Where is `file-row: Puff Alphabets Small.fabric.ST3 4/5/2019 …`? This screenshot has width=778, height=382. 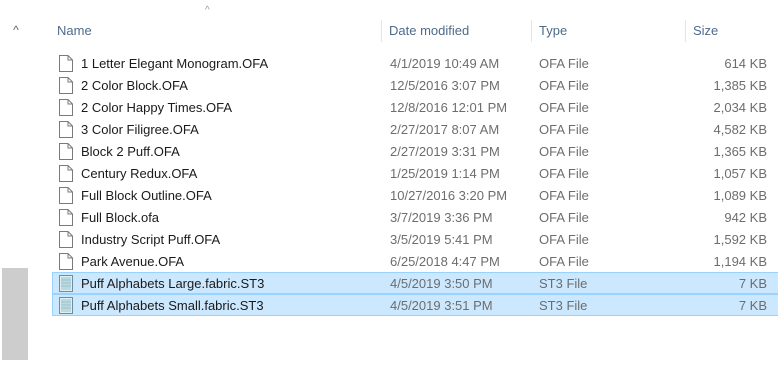
file-row: Puff Alphabets Small.fabric.ST3 4/5/2019 … is located at coordinates (415, 305).